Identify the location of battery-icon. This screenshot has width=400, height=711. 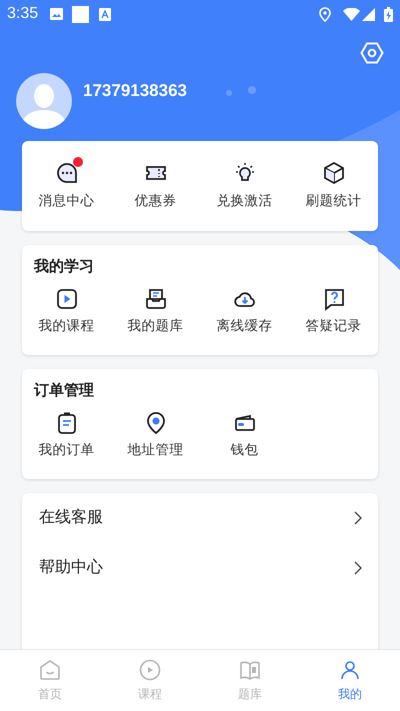
(388, 14).